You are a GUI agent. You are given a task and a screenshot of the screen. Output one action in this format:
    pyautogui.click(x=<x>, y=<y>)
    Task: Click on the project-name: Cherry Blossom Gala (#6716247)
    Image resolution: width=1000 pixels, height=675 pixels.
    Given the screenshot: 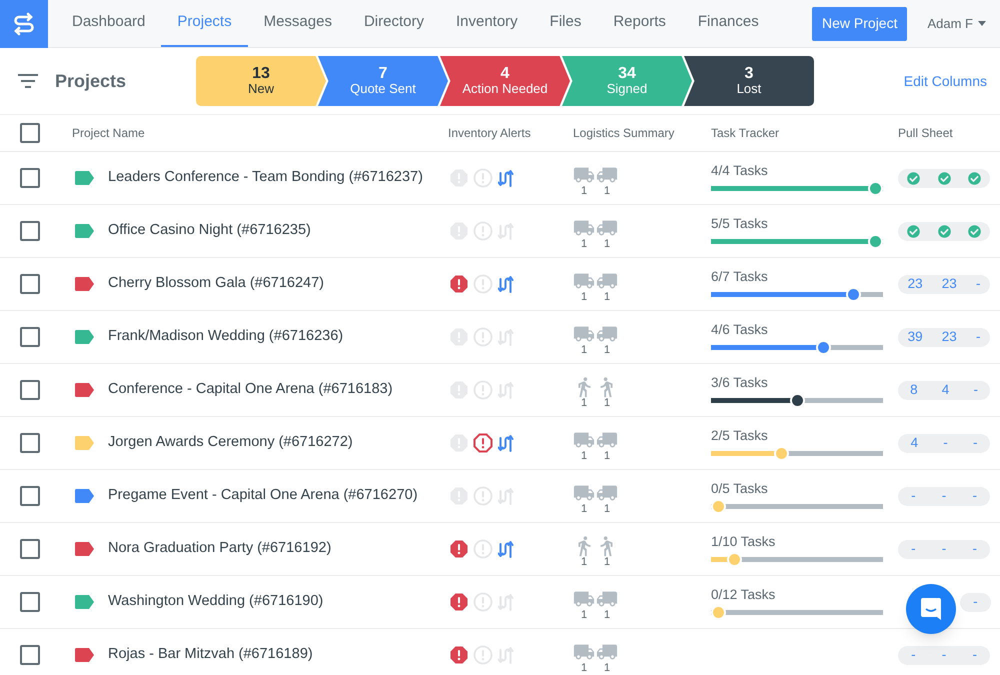 What is the action you would take?
    pyautogui.click(x=216, y=284)
    